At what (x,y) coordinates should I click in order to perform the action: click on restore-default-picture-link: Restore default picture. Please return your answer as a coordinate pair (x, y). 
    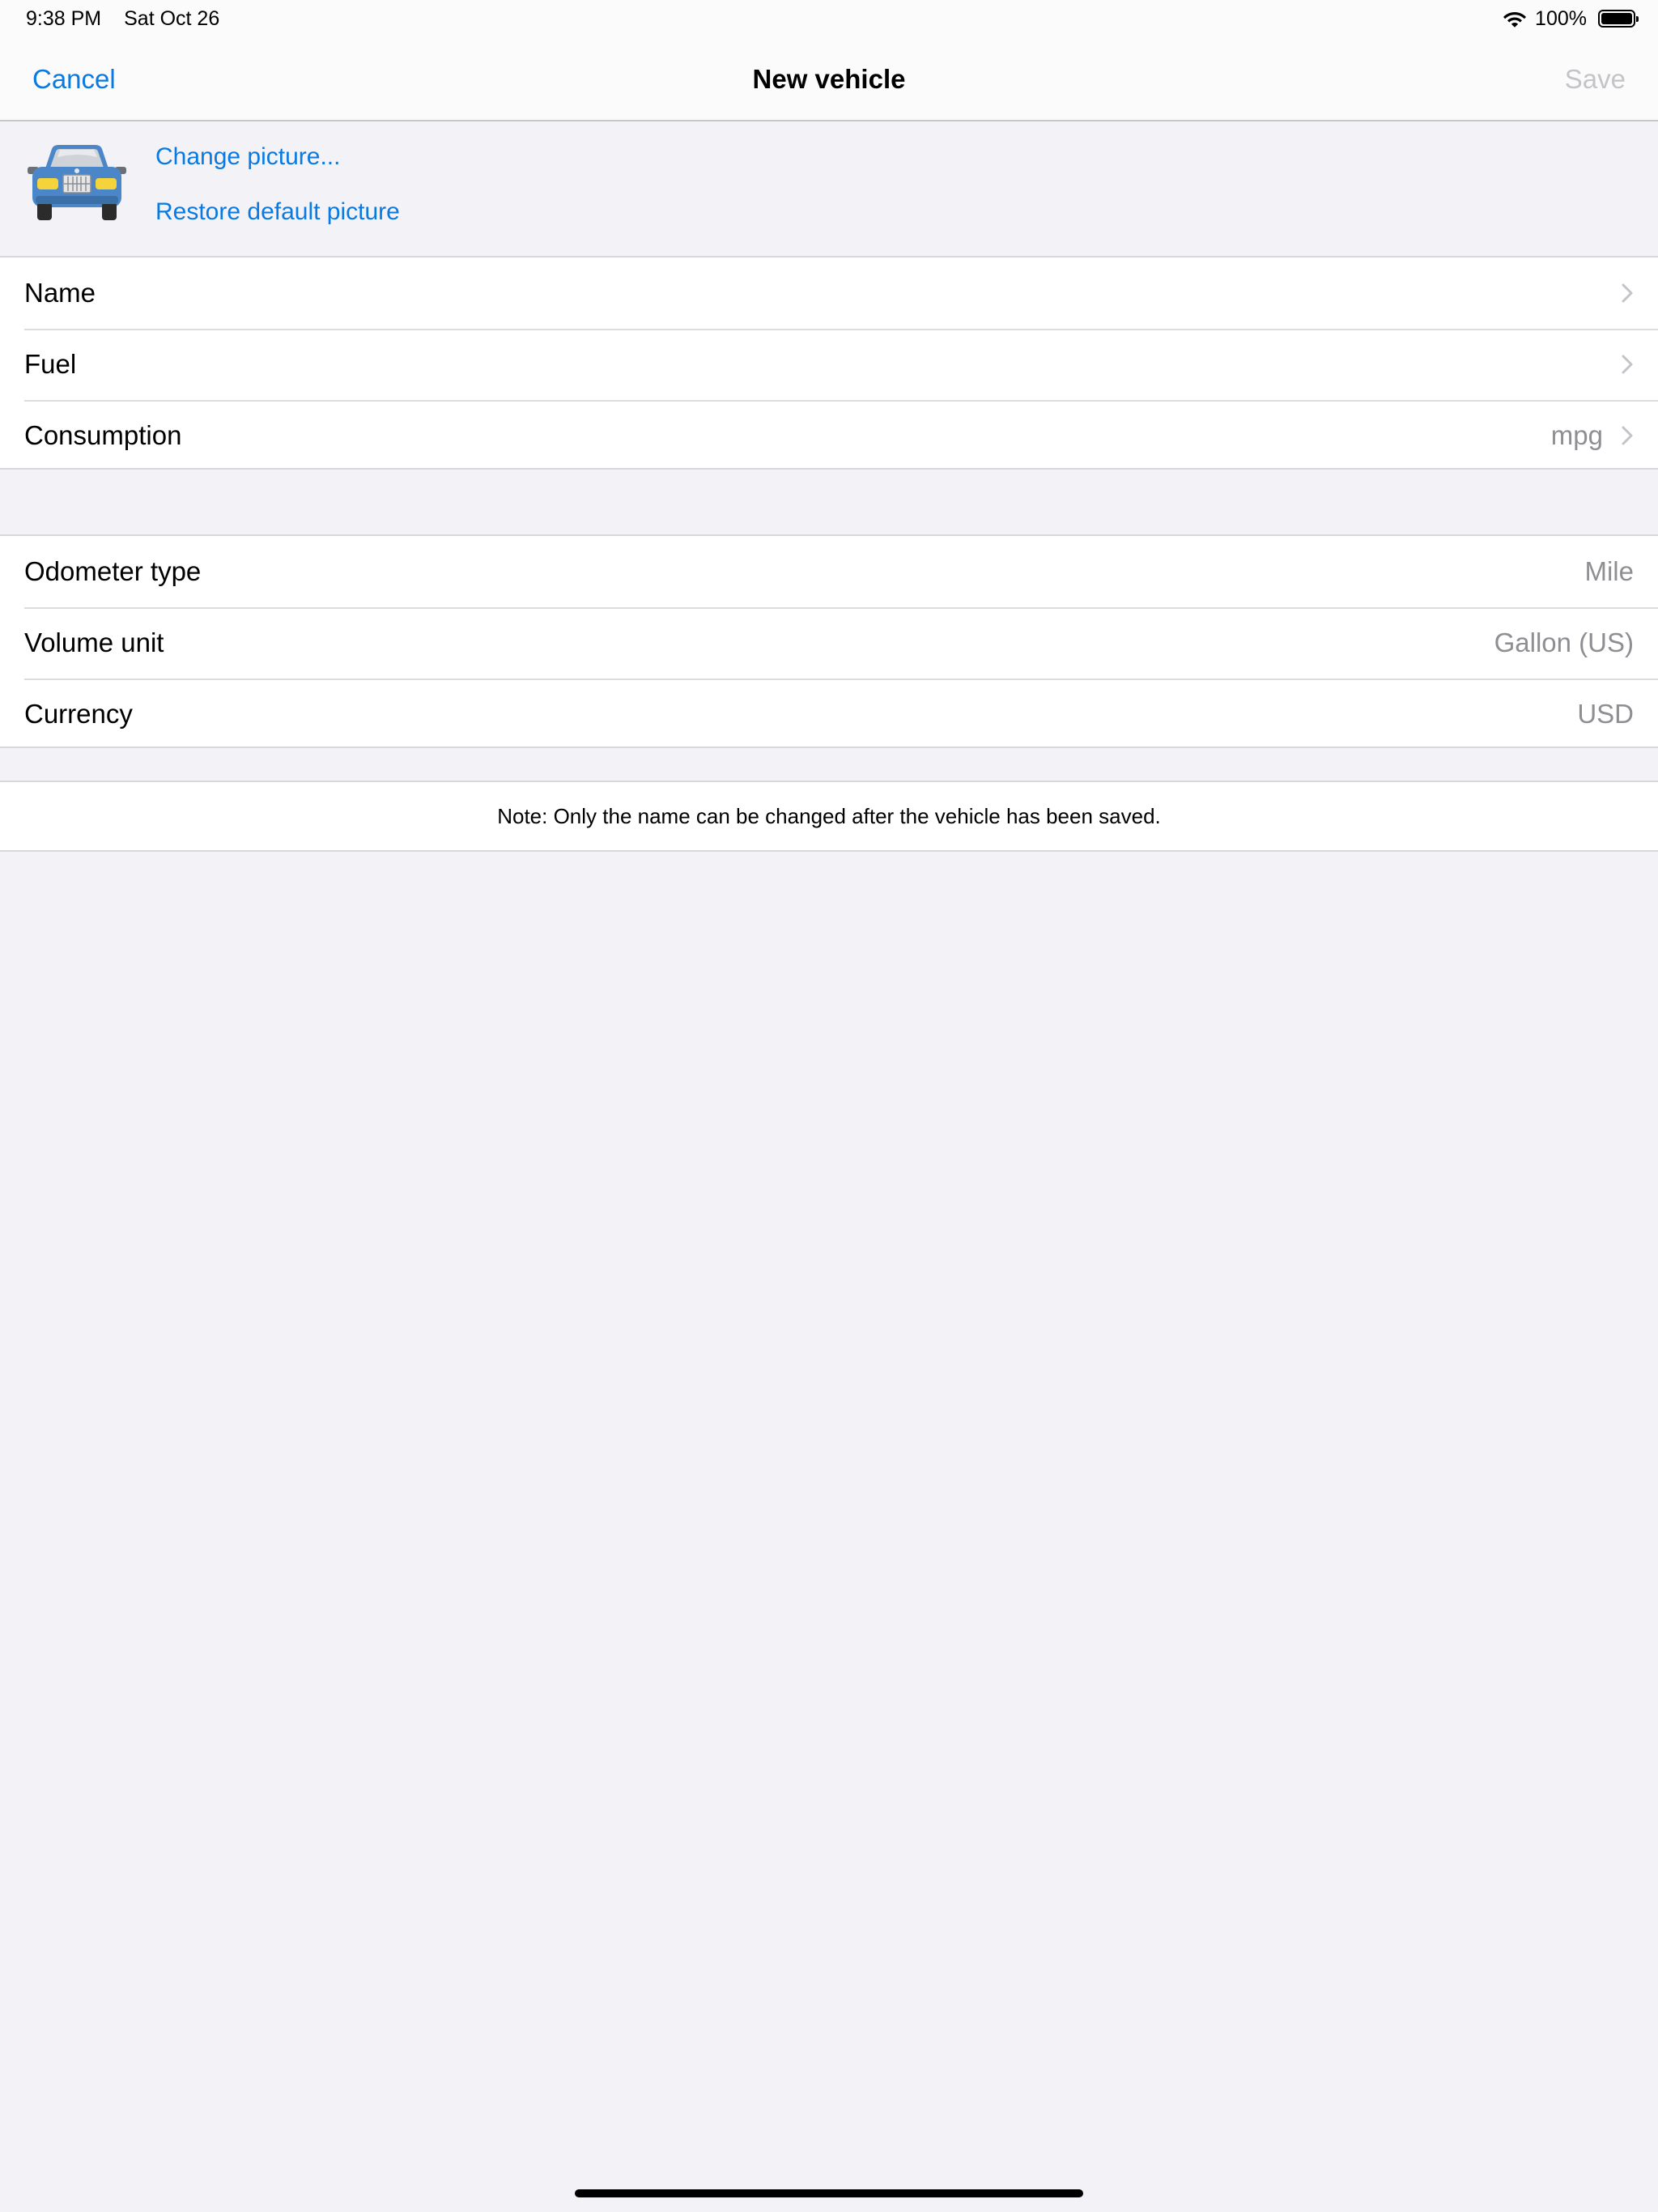
    Looking at the image, I should click on (277, 213).